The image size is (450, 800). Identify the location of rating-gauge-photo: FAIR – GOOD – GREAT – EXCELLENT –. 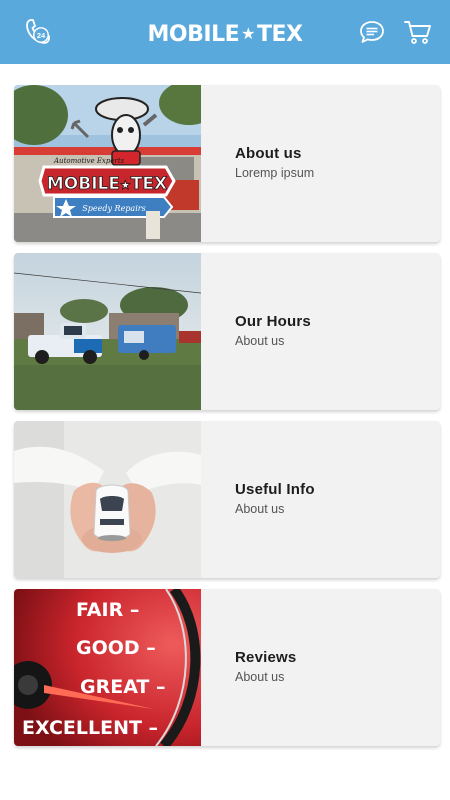
(107, 667).